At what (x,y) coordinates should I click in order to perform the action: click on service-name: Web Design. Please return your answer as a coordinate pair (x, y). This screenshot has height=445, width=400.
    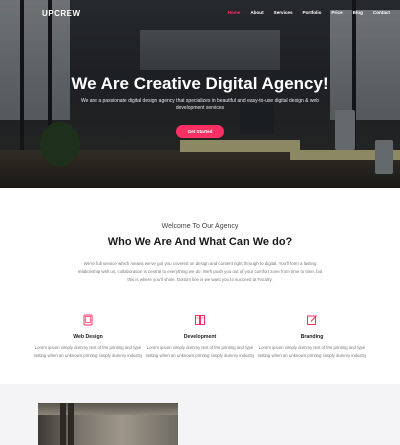
    Looking at the image, I should click on (88, 337).